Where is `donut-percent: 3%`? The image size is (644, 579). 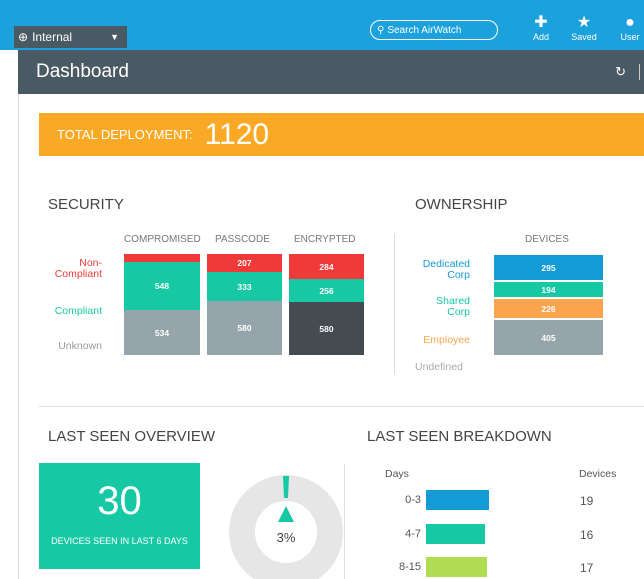 donut-percent: 3% is located at coordinates (286, 537).